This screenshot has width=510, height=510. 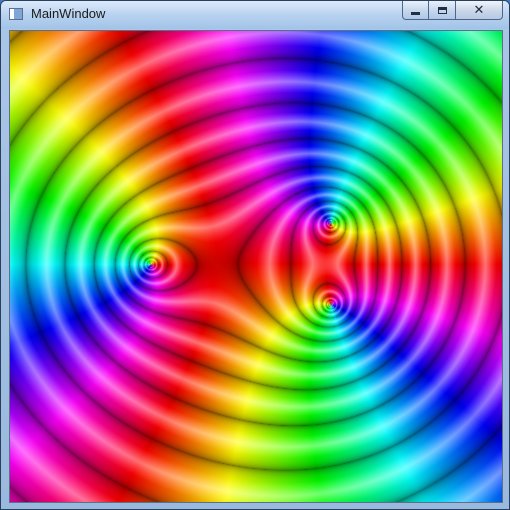 I want to click on close-button: ✕, so click(x=479, y=10).